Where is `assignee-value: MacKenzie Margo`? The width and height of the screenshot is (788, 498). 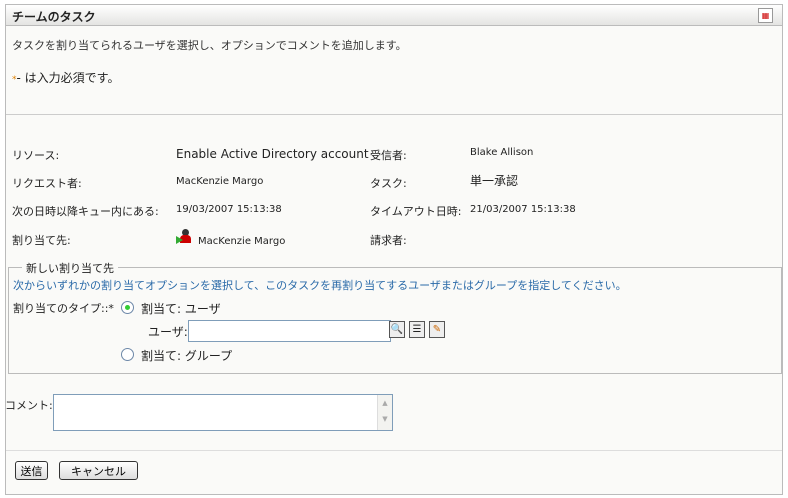
assignee-value: MacKenzie Margo is located at coordinates (242, 241).